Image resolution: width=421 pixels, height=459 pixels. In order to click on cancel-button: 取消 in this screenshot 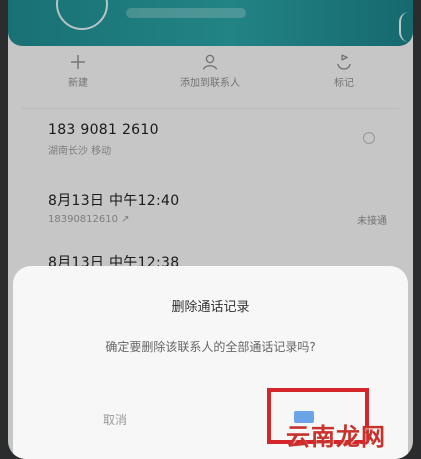, I will do `click(115, 420)`.